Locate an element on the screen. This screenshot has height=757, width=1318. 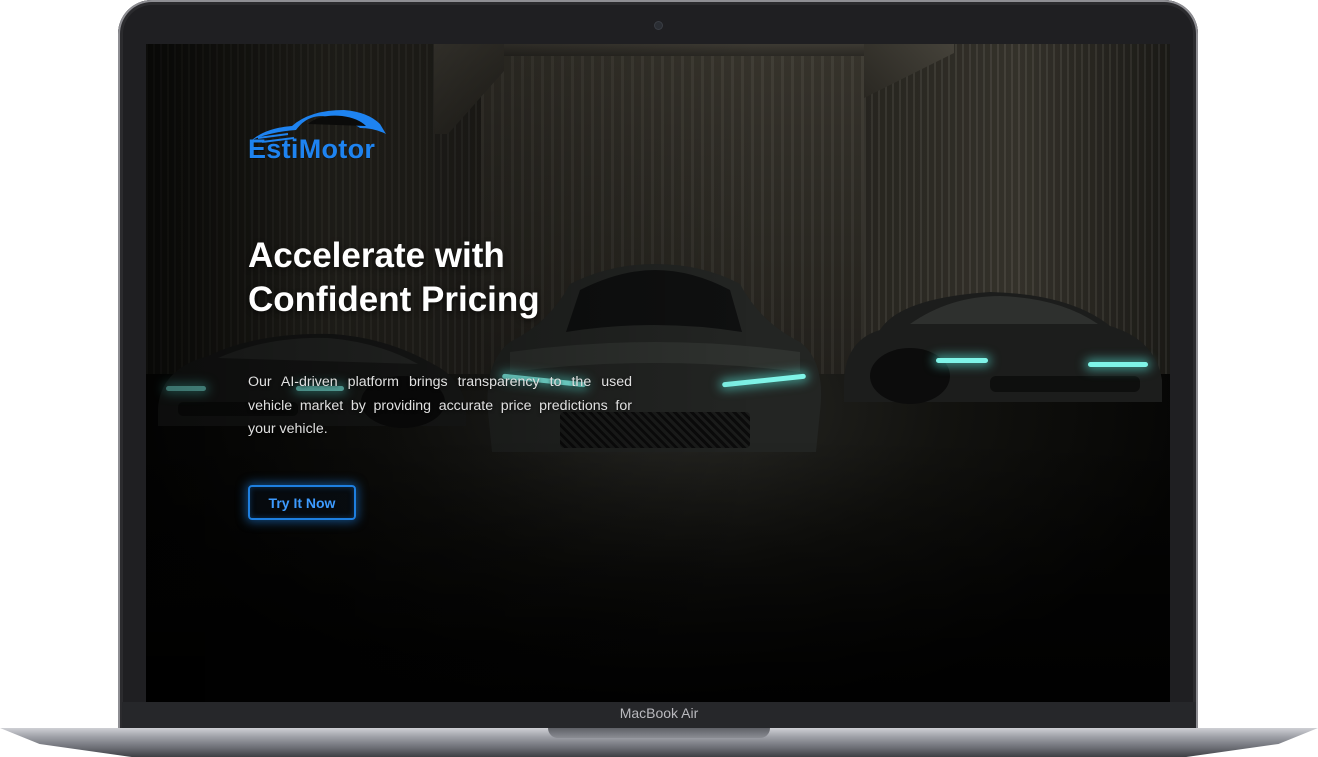
hero-title-line-1: Accelerate with is located at coordinates (376, 255).